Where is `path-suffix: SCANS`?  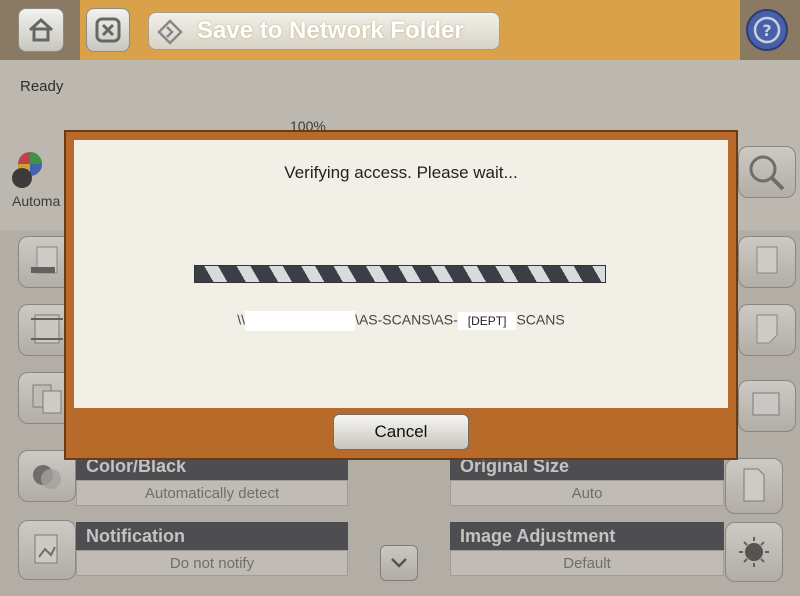 path-suffix: SCANS is located at coordinates (540, 319).